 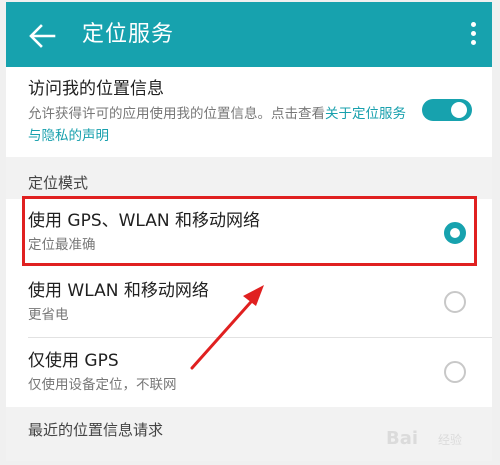 I want to click on toggle-thumb, so click(x=459, y=110).